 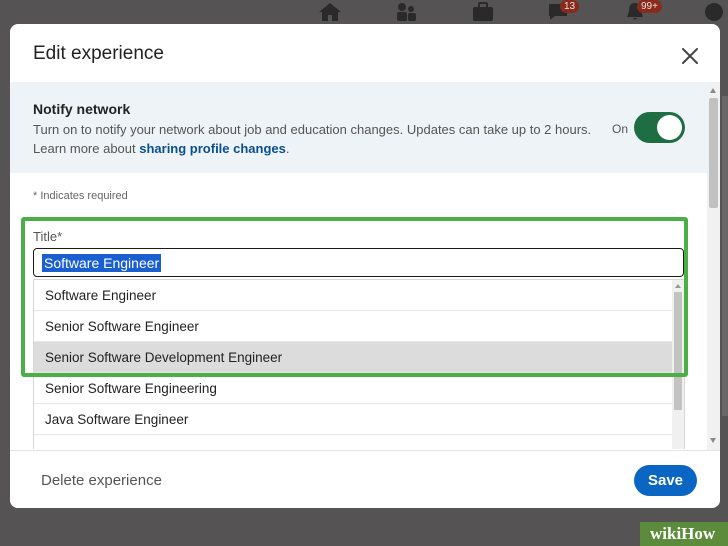 What do you see at coordinates (684, 534) in the screenshot?
I see `wikihow-watermark: wikiHow` at bounding box center [684, 534].